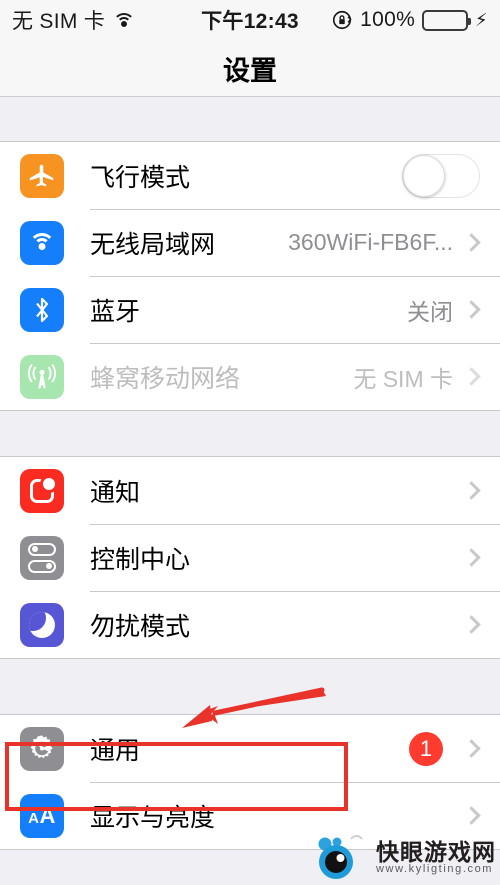 This screenshot has width=500, height=885. Describe the element at coordinates (140, 177) in the screenshot. I see `settings-row-label: 飞行模式` at that location.